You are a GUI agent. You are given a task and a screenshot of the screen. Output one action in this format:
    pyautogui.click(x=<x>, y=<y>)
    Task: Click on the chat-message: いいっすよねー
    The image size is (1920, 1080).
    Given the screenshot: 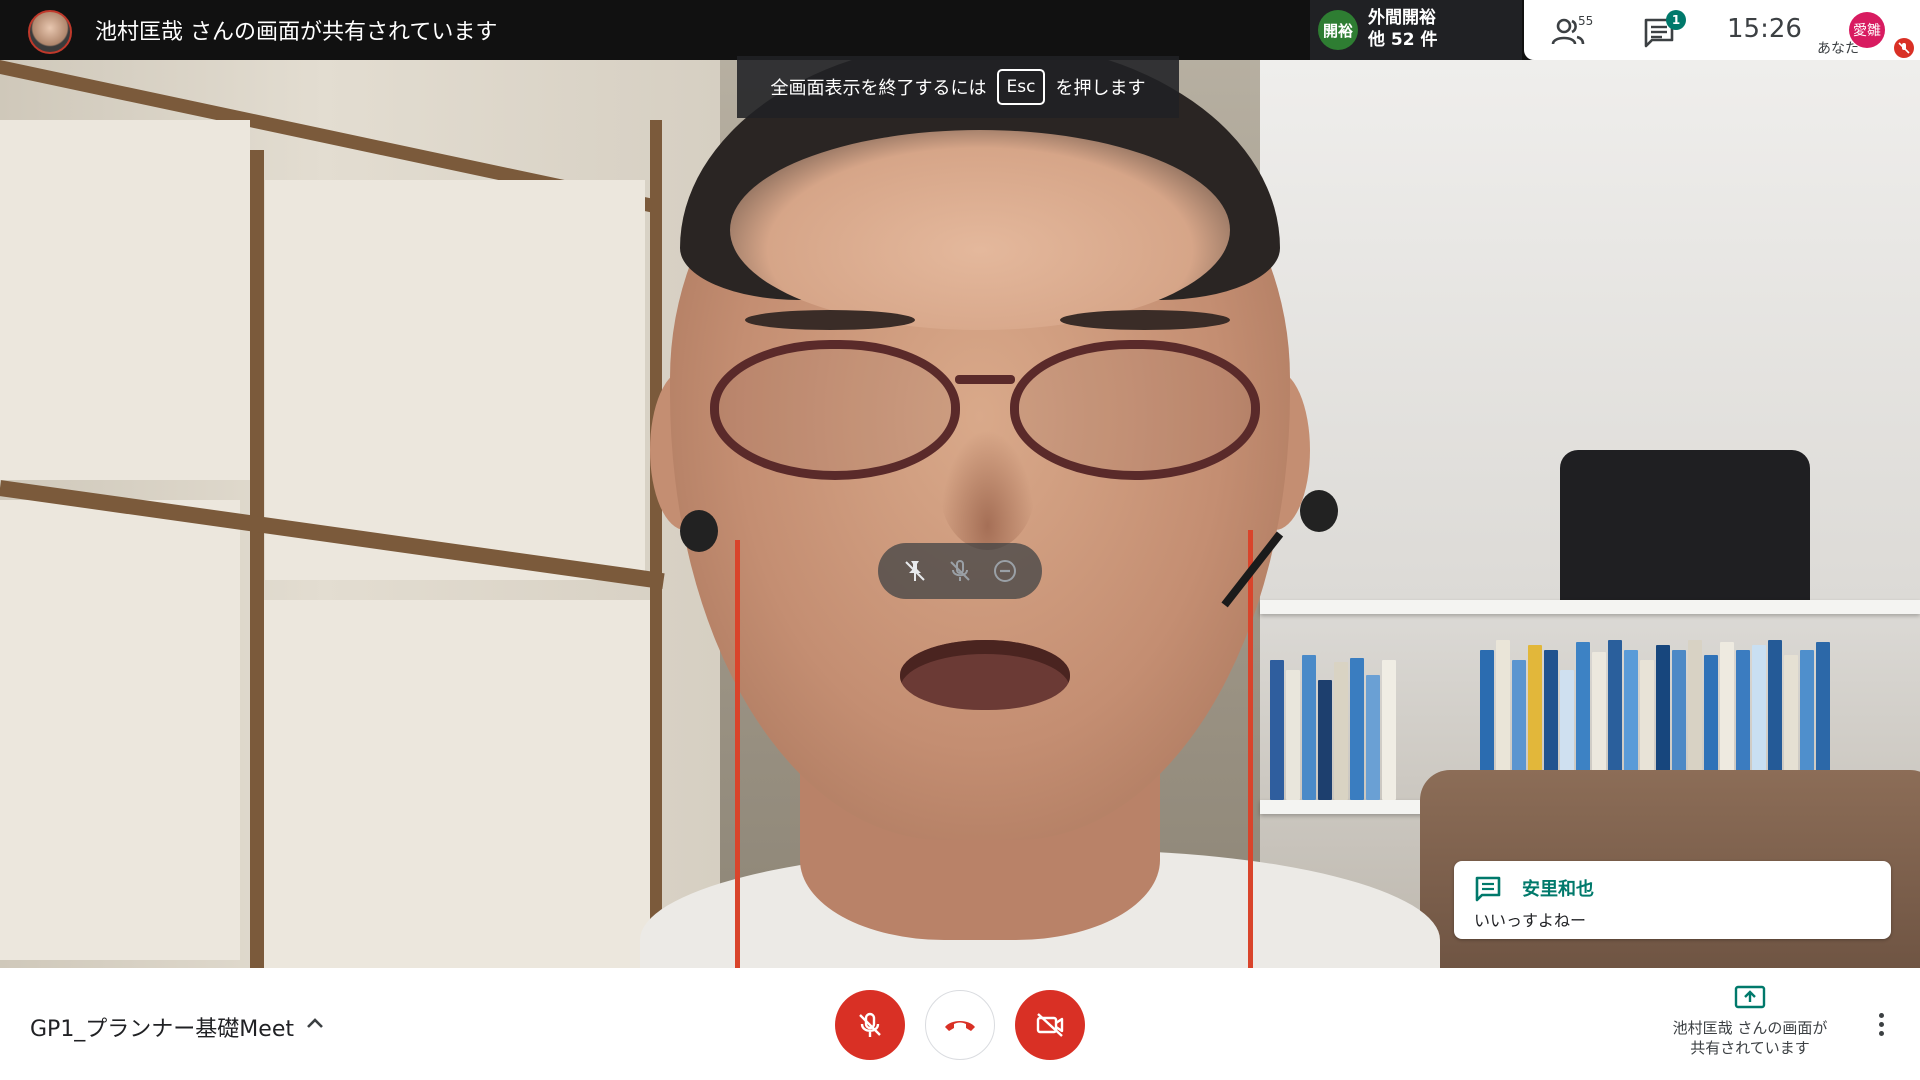 What is the action you would take?
    pyautogui.click(x=1530, y=920)
    